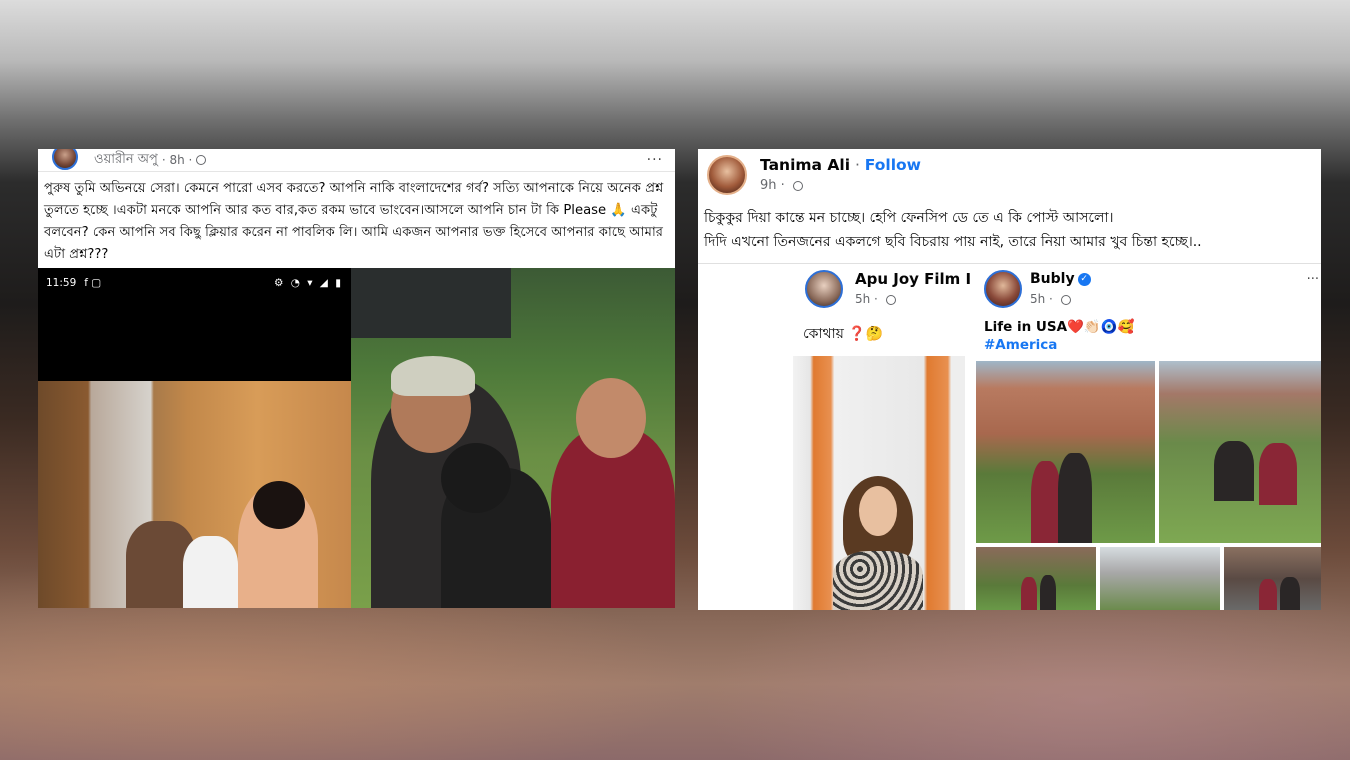  Describe the element at coordinates (61, 283) in the screenshot. I see `status-time: 11:59` at that location.